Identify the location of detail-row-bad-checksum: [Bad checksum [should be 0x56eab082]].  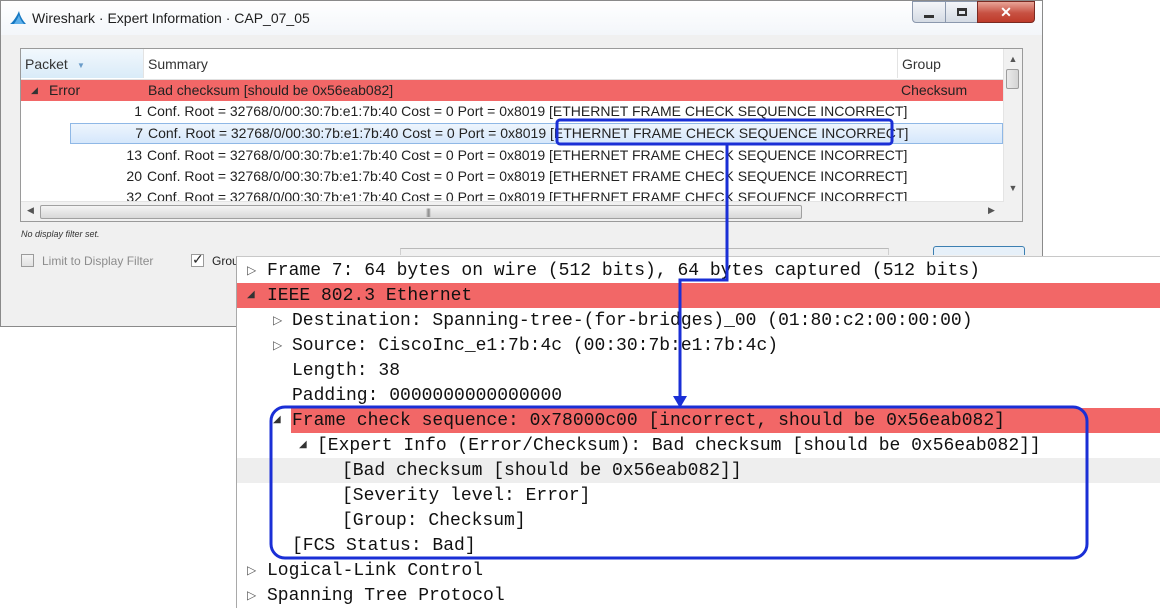
(698, 470).